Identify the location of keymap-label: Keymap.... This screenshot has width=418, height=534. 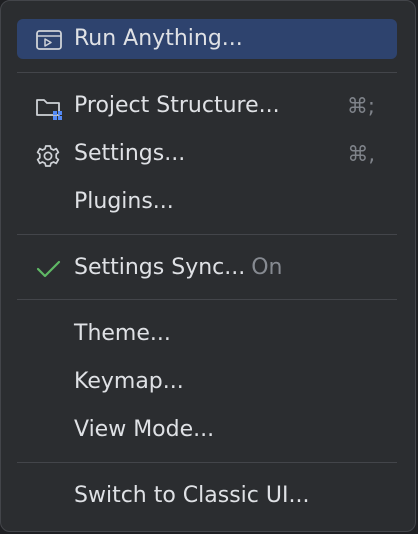
(129, 381).